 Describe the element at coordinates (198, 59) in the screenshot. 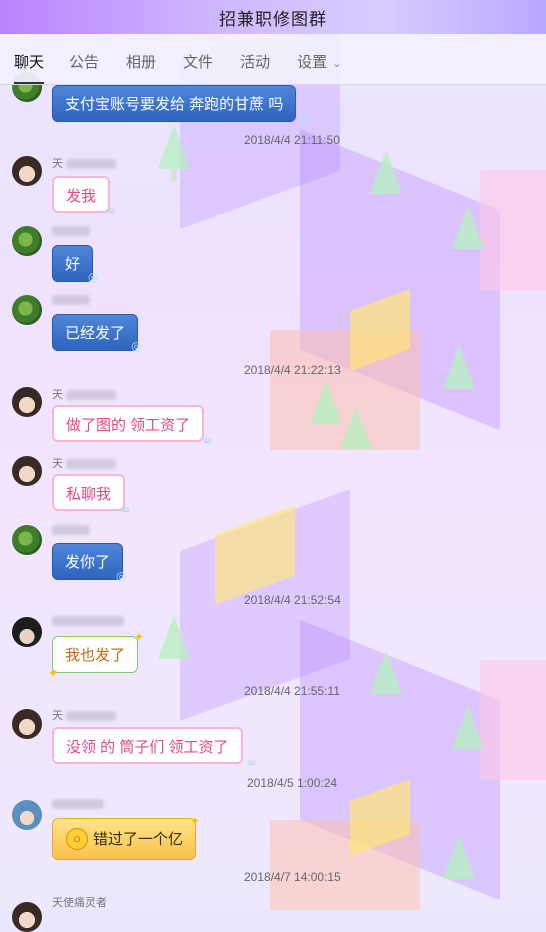

I see `tab-files: 文件` at that location.